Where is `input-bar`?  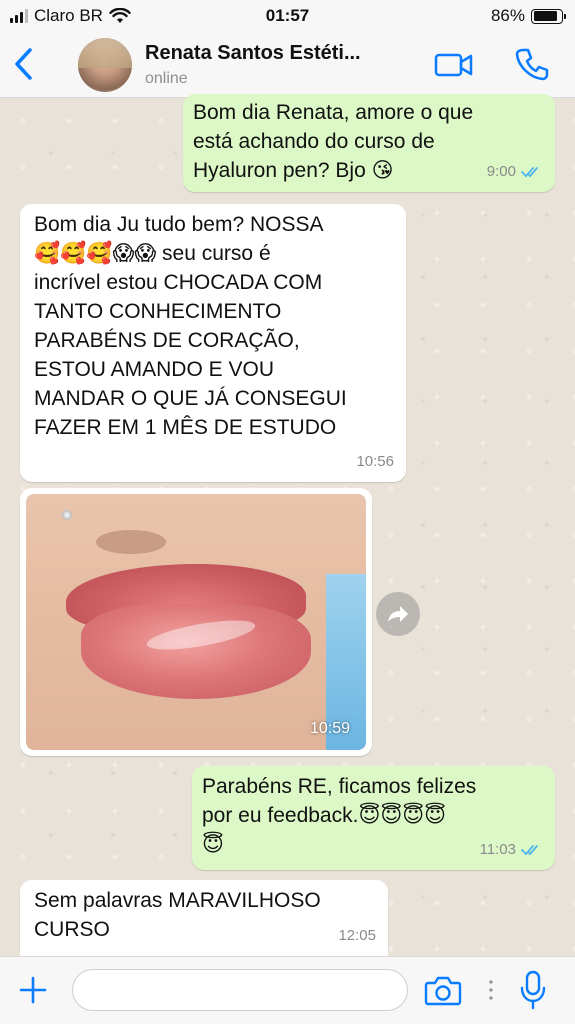
input-bar is located at coordinates (287, 990).